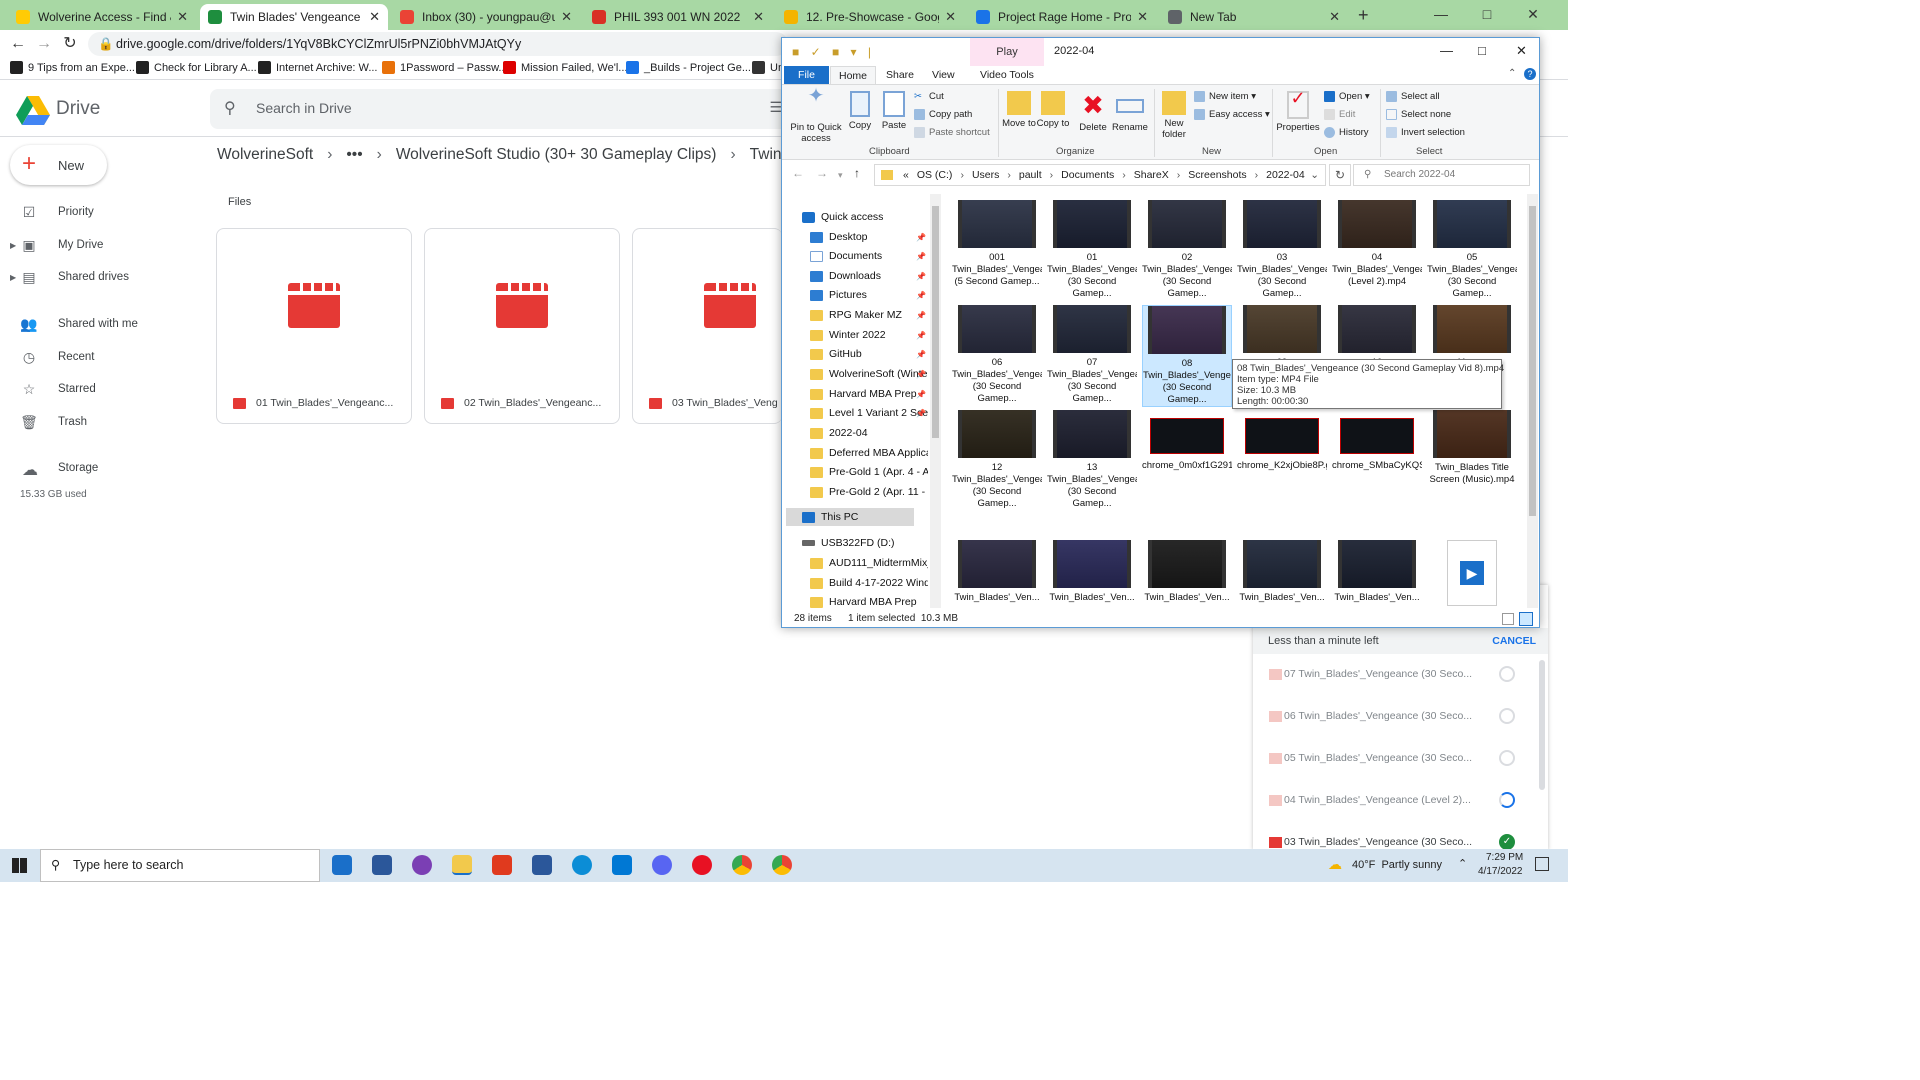  I want to click on copy-to-button: Copy to, so click(1053, 110).